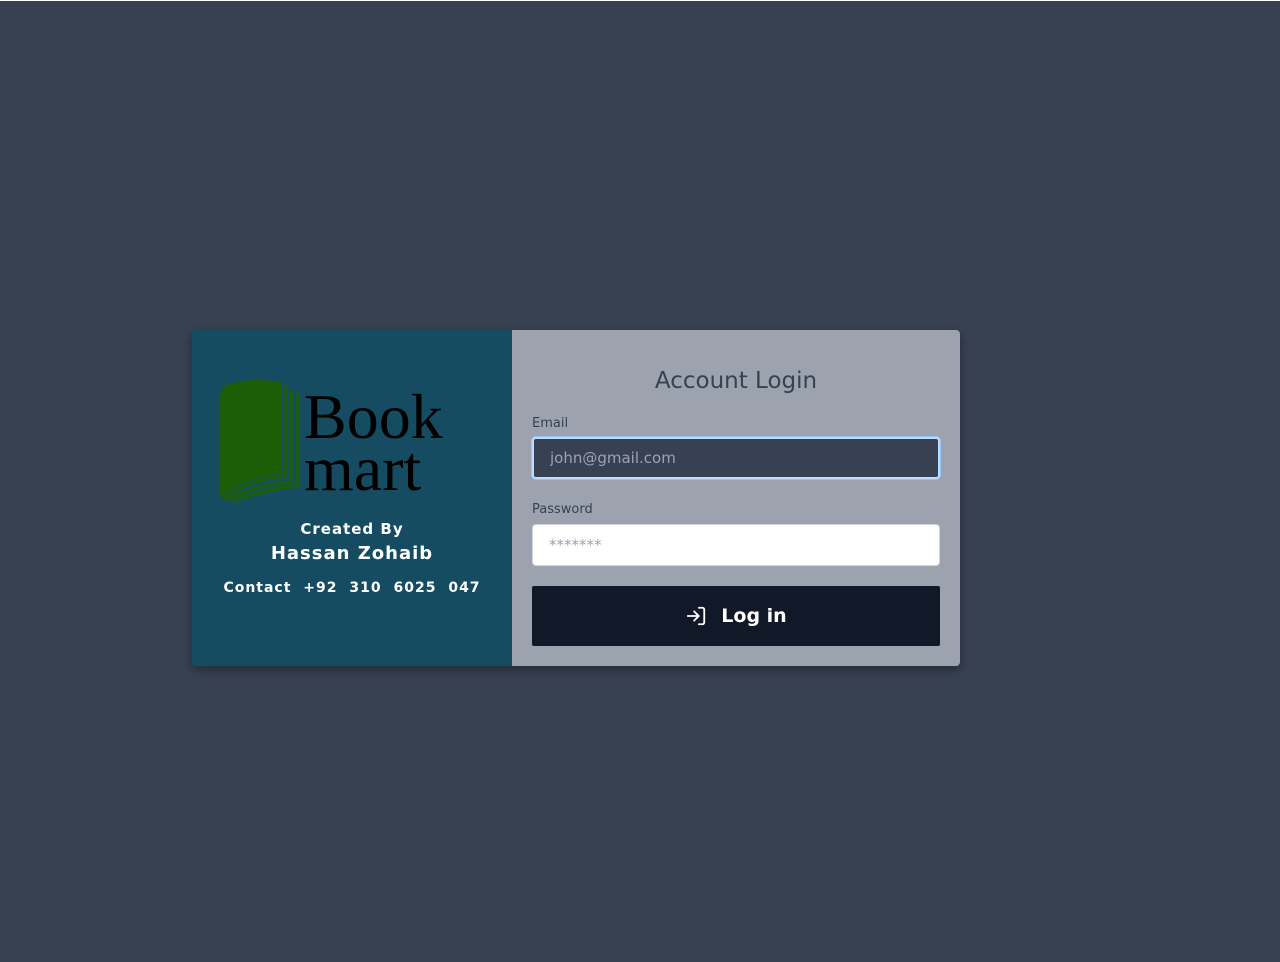 Image resolution: width=1280 pixels, height=962 pixels. I want to click on login-button-label: Log in, so click(754, 616).